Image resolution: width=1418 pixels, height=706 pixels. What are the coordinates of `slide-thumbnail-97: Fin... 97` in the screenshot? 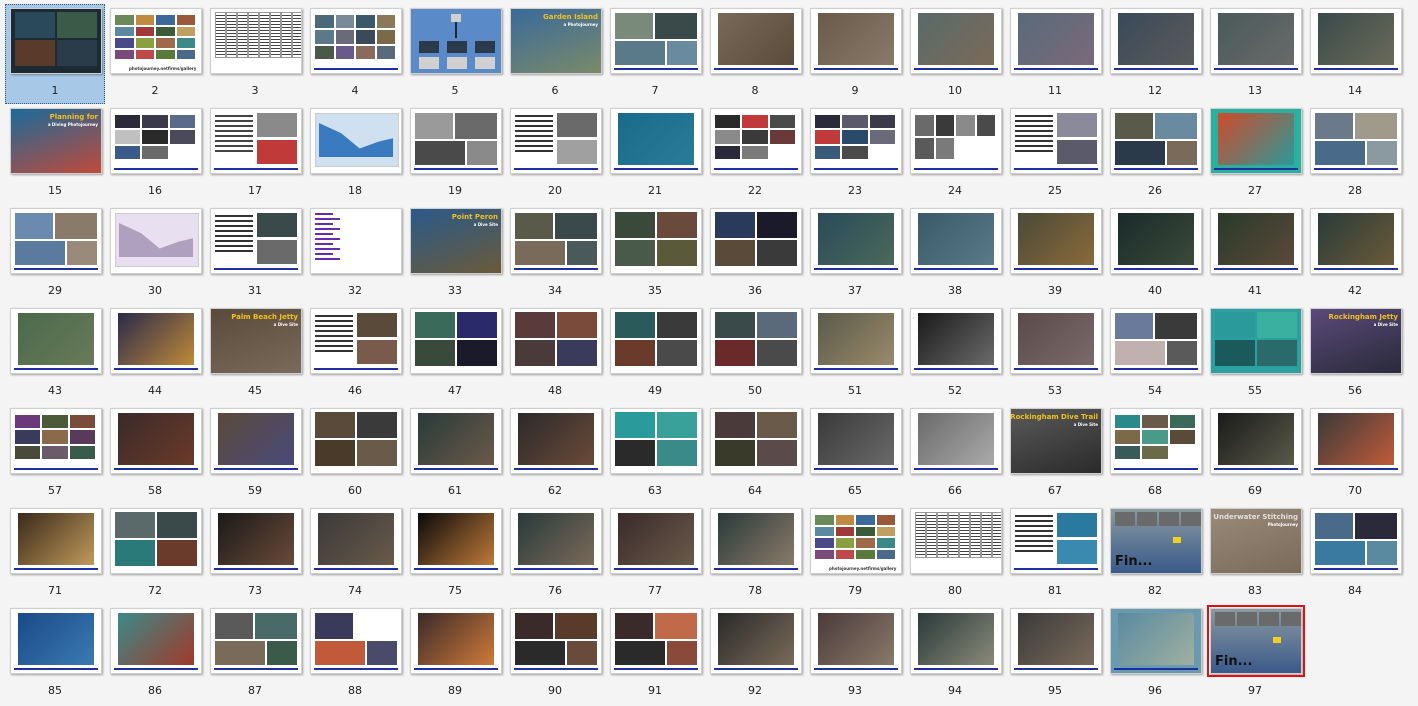 It's located at (1255, 654).